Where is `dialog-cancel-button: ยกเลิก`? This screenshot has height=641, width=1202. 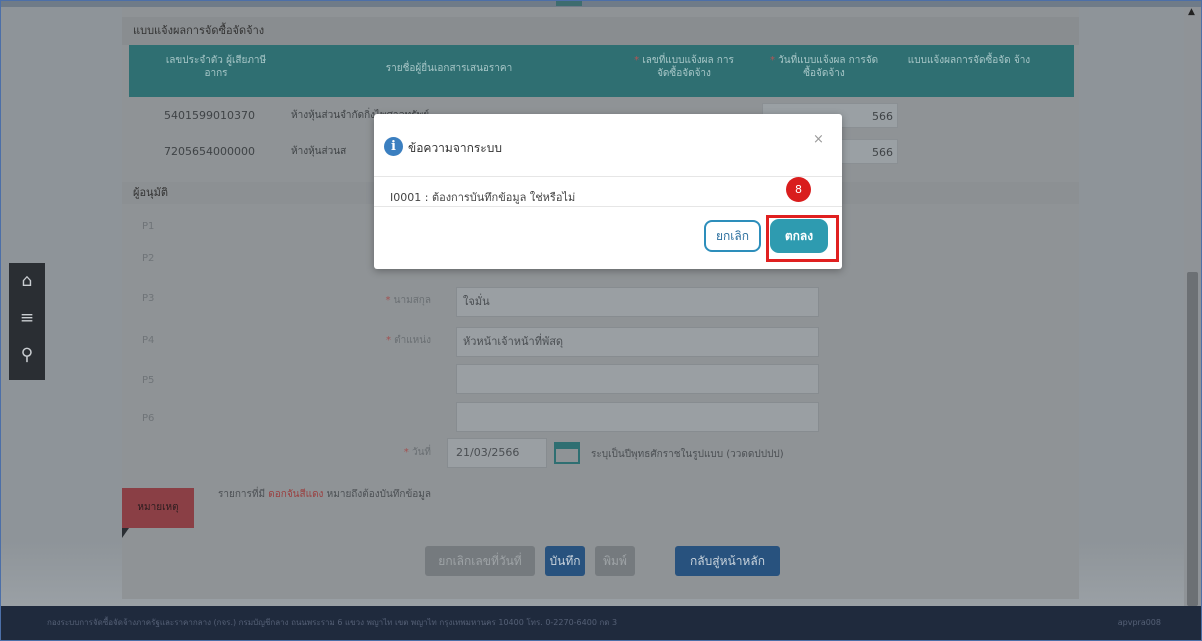
dialog-cancel-button: ยกเลิก is located at coordinates (732, 236).